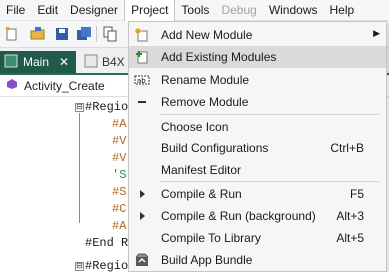 Image resolution: width=389 pixels, height=272 pixels. Describe the element at coordinates (356, 194) in the screenshot. I see `menu-item-shortcut: F5` at that location.